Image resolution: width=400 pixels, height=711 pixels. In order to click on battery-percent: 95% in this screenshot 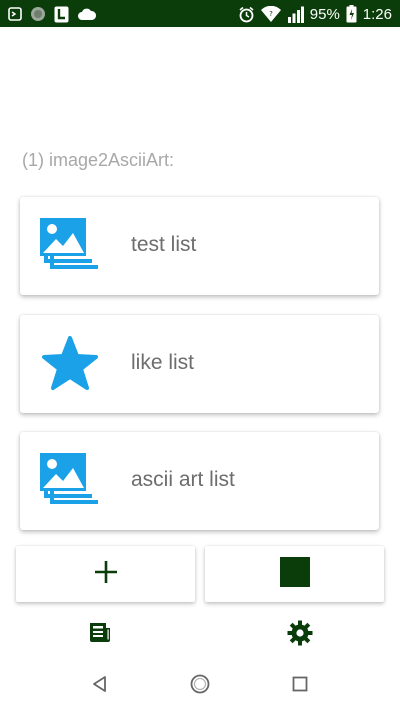, I will do `click(324, 14)`.